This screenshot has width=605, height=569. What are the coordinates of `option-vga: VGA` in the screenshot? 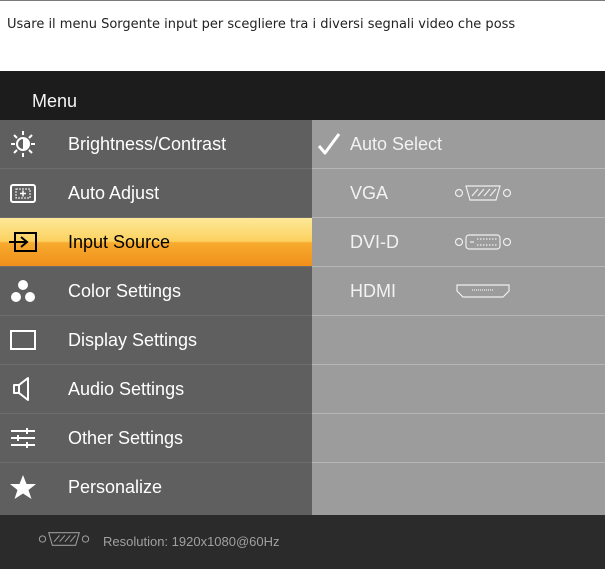 It's located at (458, 193).